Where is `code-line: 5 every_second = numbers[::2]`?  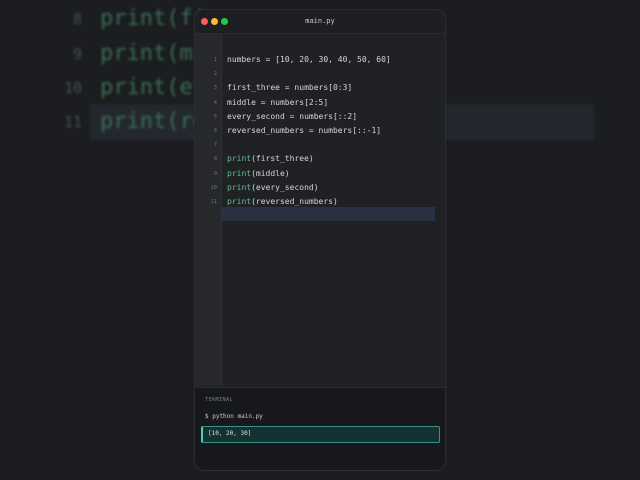
code-line: 5 every_second = numbers[::2] is located at coordinates (320, 117).